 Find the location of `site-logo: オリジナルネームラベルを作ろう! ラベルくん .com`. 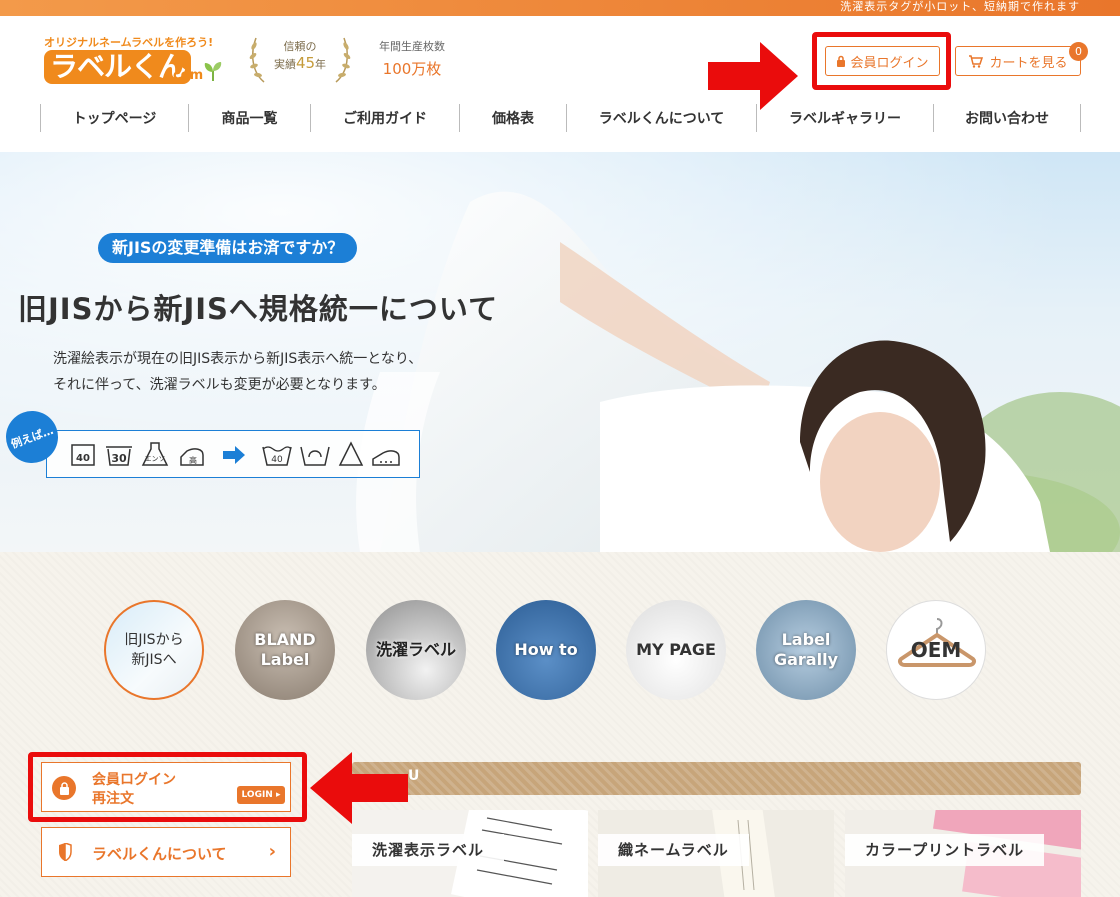

site-logo: オリジナルネームラベルを作ろう! ラベルくん .com is located at coordinates (141, 65).